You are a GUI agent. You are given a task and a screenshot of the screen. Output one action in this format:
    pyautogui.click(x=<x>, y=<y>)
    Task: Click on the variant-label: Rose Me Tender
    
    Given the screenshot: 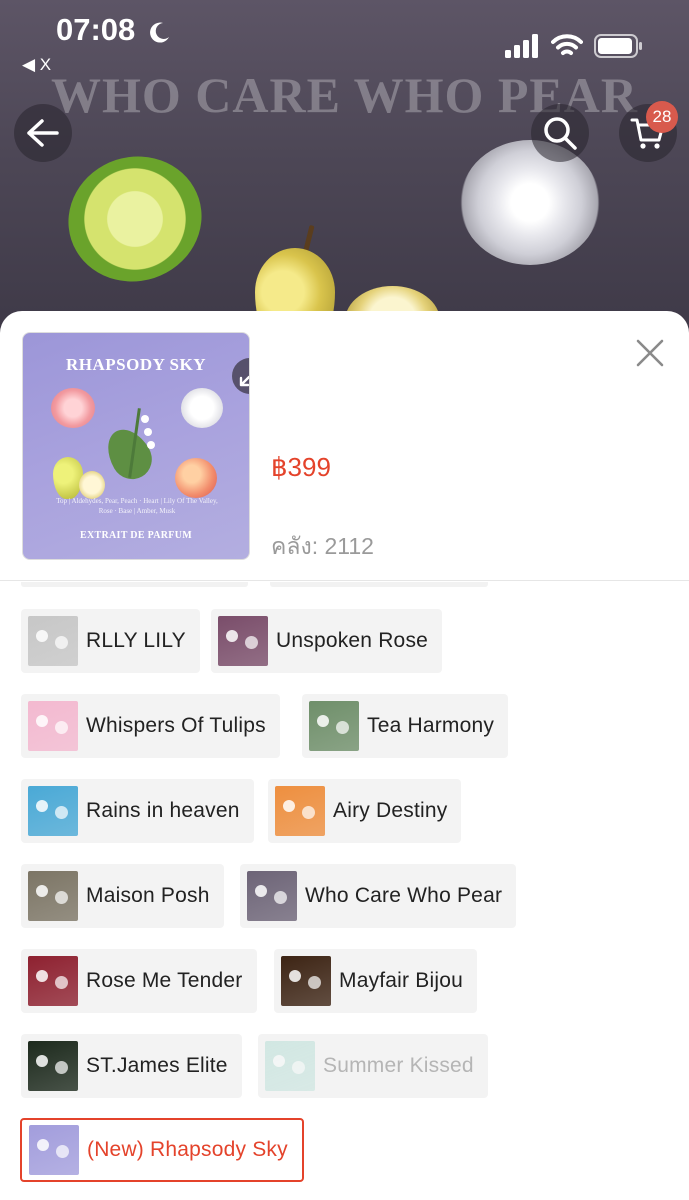 What is the action you would take?
    pyautogui.click(x=164, y=980)
    